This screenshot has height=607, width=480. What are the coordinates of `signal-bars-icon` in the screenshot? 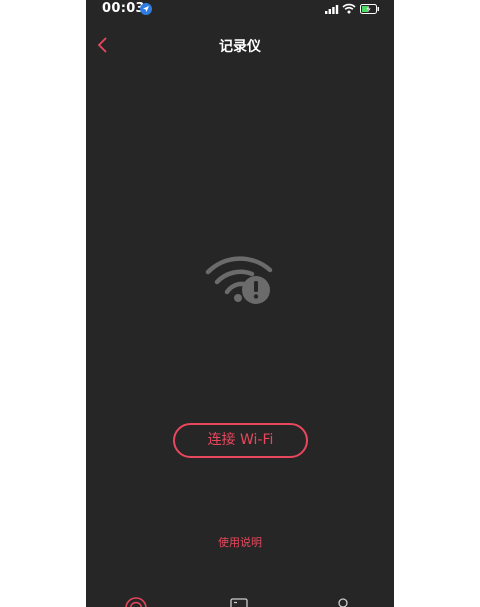 It's located at (332, 9).